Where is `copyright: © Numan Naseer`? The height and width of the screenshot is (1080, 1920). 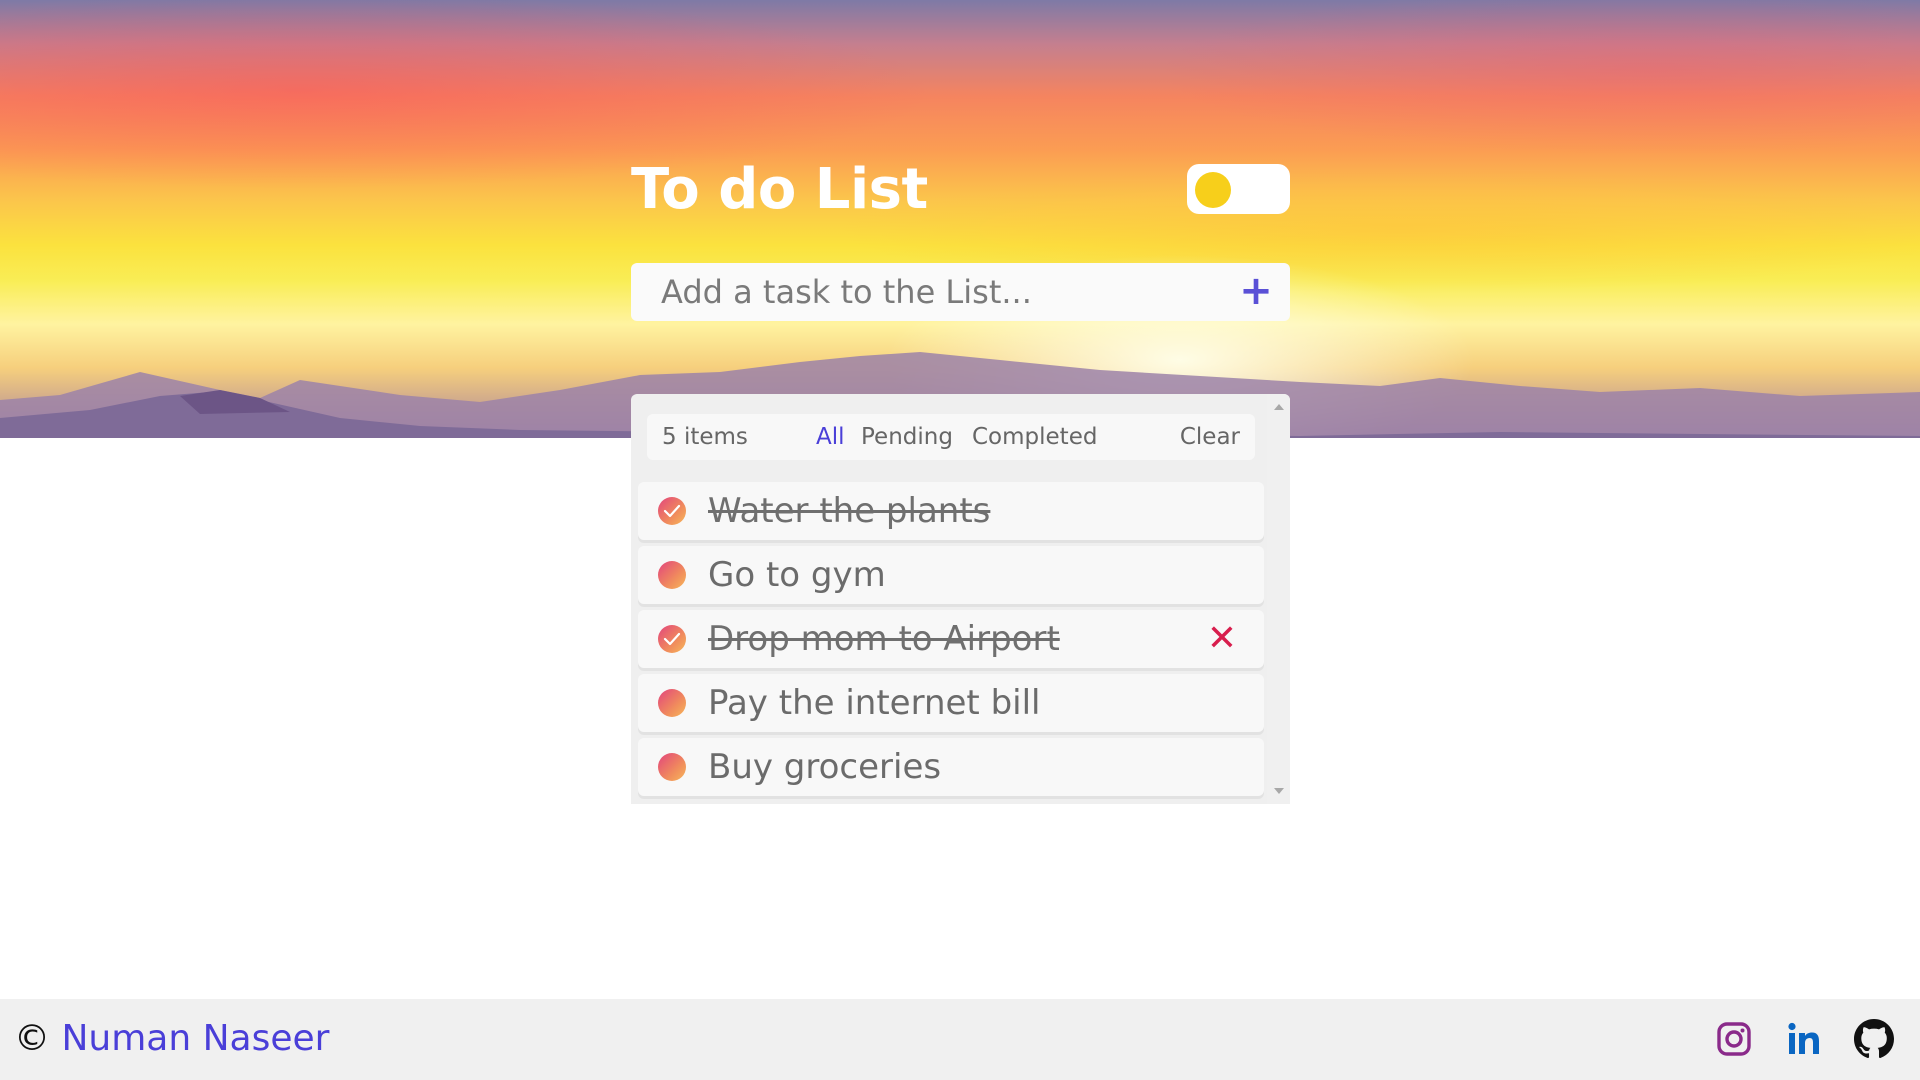
copyright: © Numan Naseer is located at coordinates (171, 1039).